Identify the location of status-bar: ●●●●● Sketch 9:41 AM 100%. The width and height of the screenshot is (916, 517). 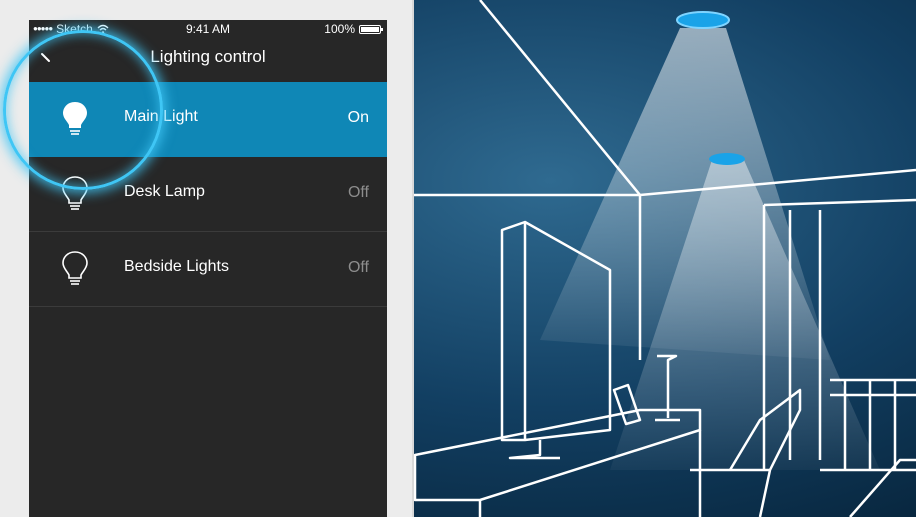
(208, 29).